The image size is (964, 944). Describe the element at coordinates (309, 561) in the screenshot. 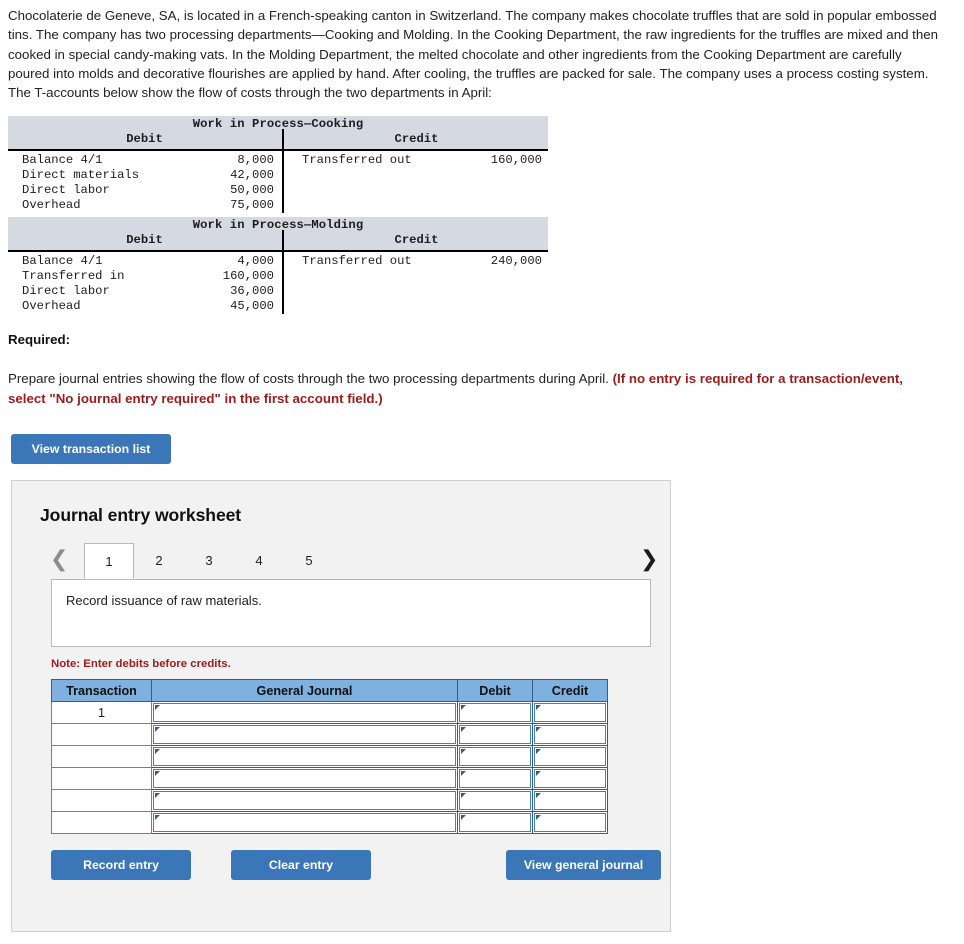

I see `tab-entry-5: 5` at that location.